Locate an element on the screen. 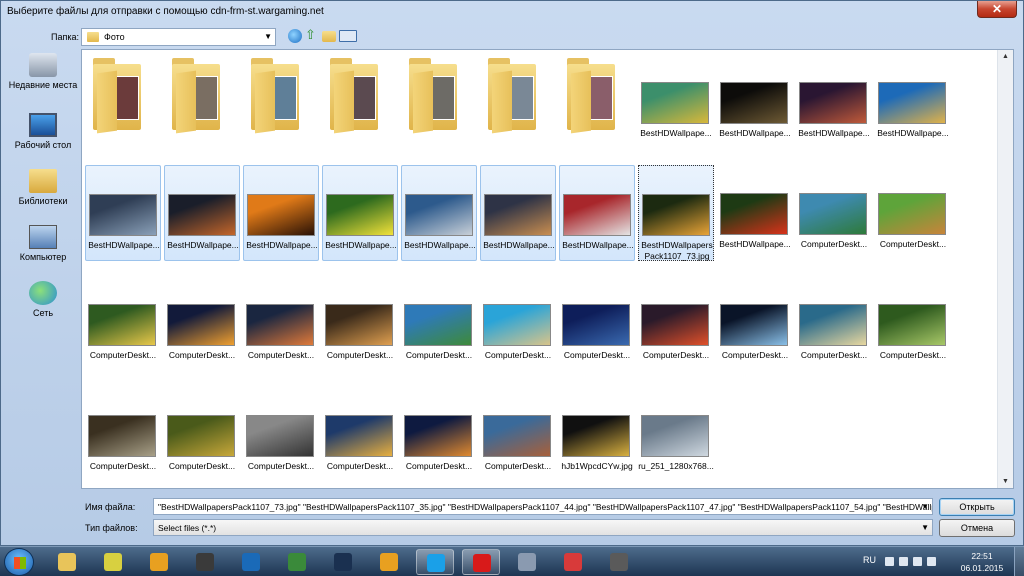  show-desktop-button is located at coordinates (1019, 561).